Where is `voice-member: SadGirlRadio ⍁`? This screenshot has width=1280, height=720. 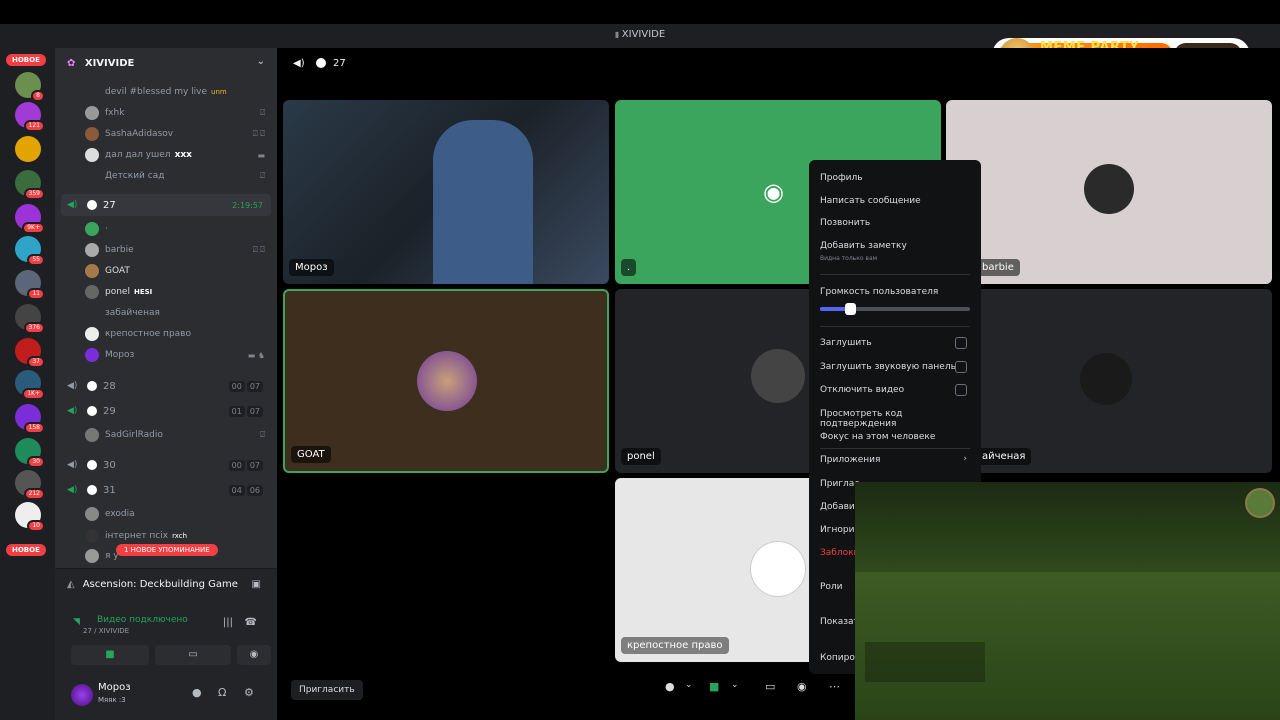 voice-member: SadGirlRadio ⍁ is located at coordinates (166, 435).